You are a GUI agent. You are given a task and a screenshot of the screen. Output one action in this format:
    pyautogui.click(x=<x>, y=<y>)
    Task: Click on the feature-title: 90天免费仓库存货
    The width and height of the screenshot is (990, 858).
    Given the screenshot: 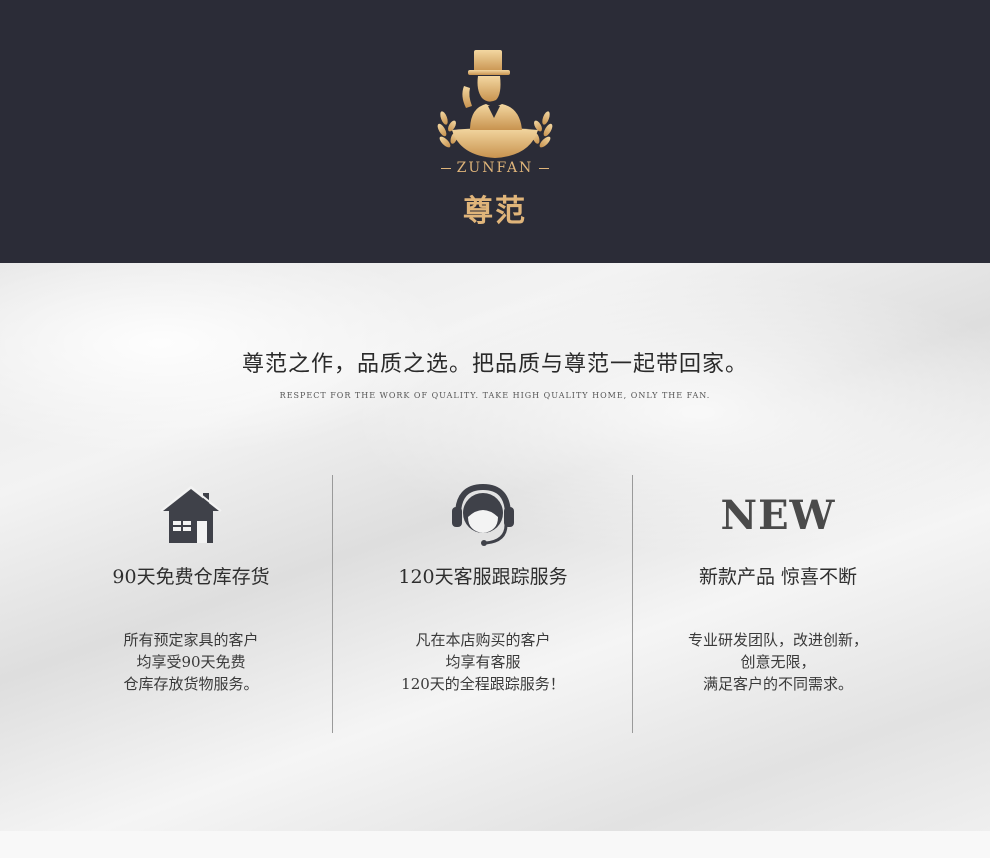 What is the action you would take?
    pyautogui.click(x=191, y=577)
    